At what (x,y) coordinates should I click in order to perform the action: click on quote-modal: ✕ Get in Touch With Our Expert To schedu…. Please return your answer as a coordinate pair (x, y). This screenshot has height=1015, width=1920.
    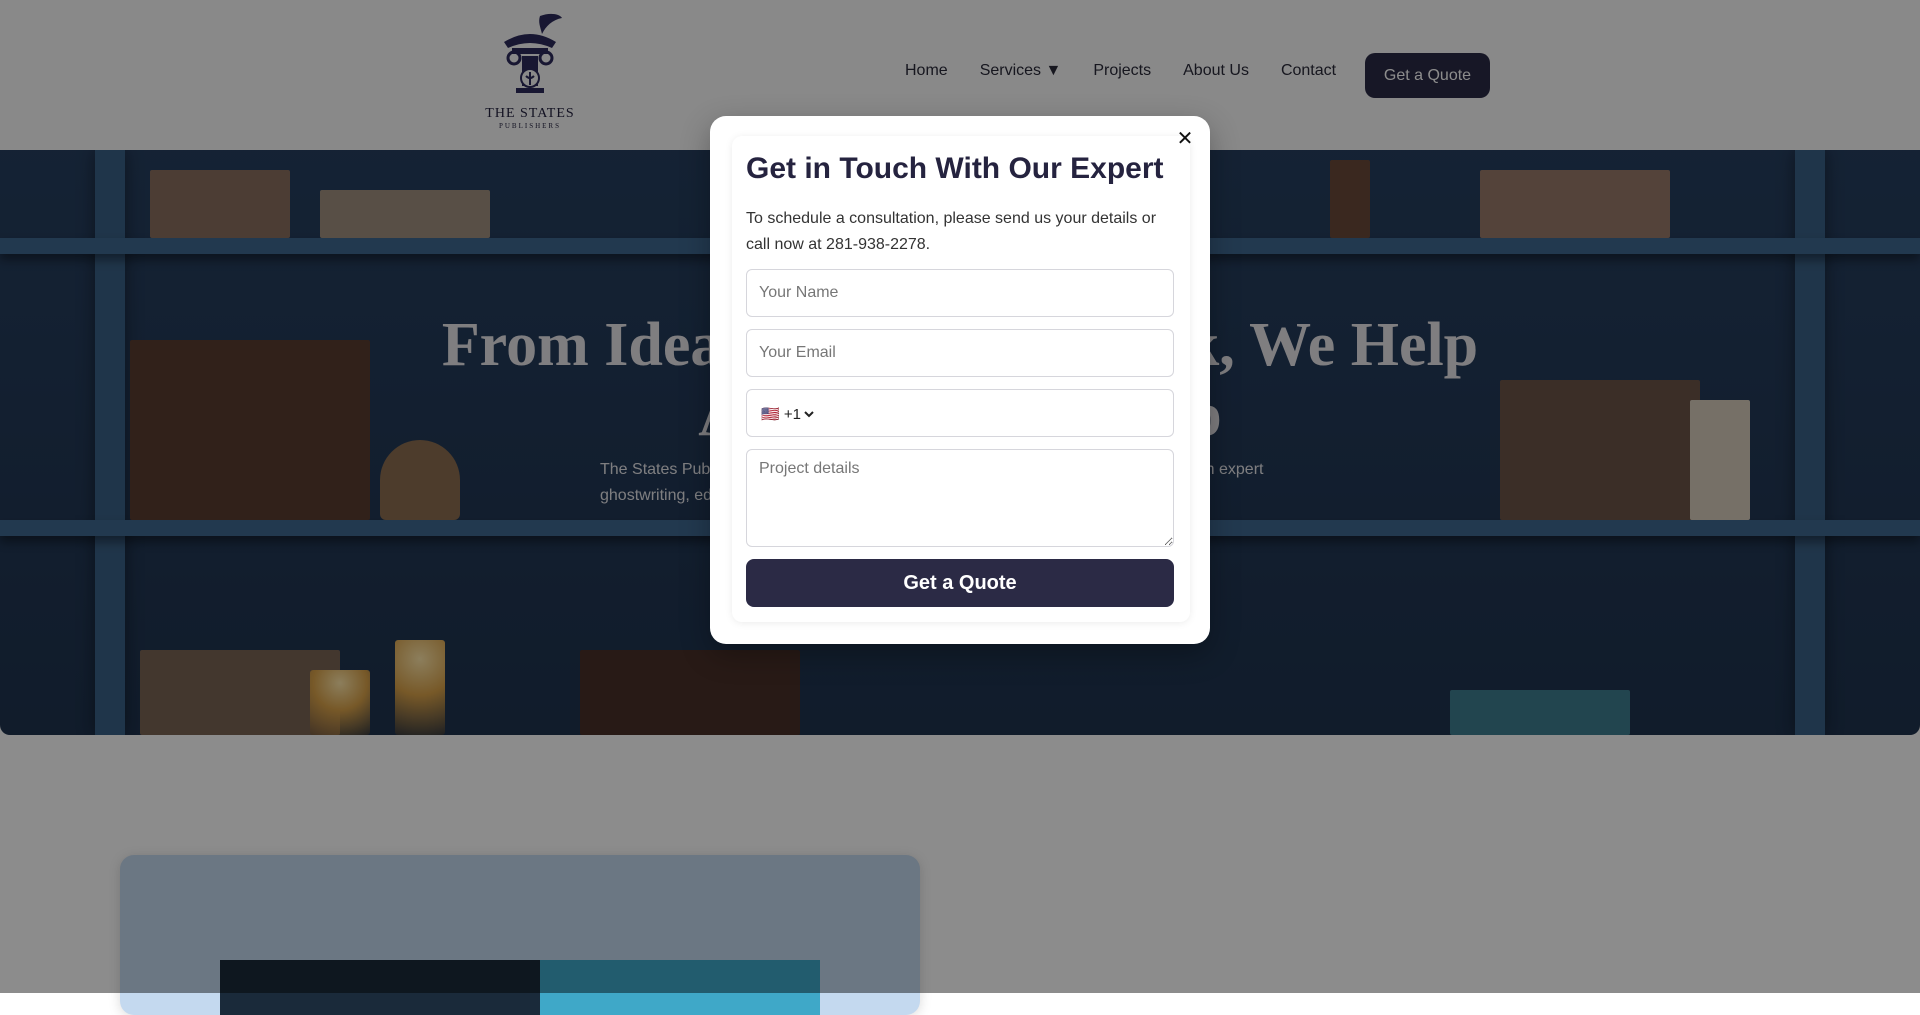
    Looking at the image, I should click on (960, 380).